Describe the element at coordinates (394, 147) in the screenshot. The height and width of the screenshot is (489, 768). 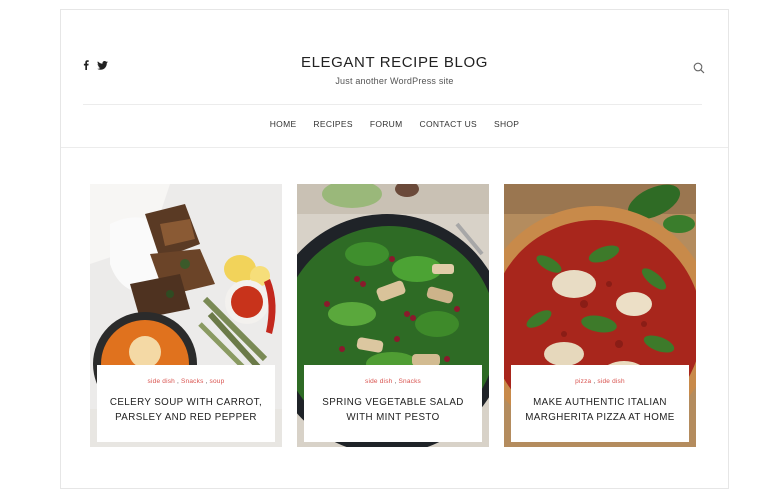
I see `header-bottom-border` at that location.